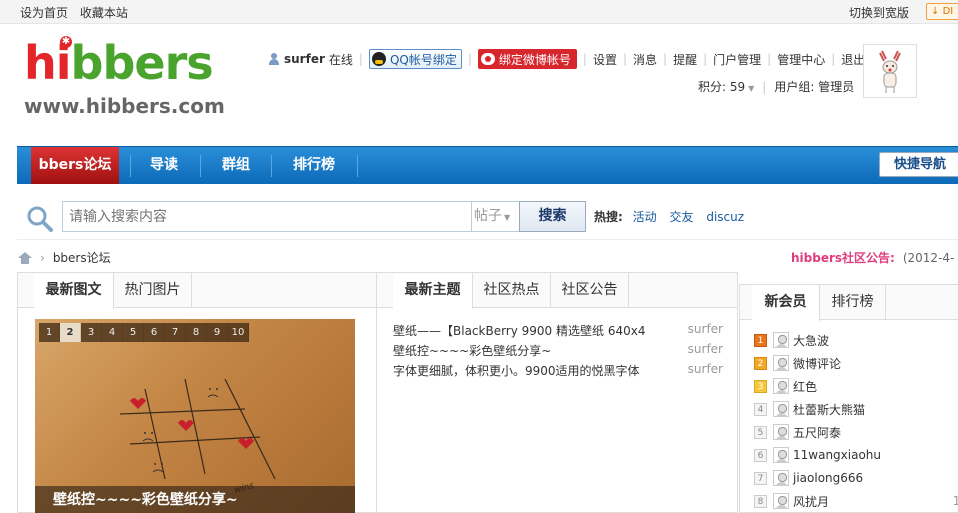 This screenshot has width=958, height=513. What do you see at coordinates (837, 455) in the screenshot?
I see `member-name-link: 11wangxiaohu` at bounding box center [837, 455].